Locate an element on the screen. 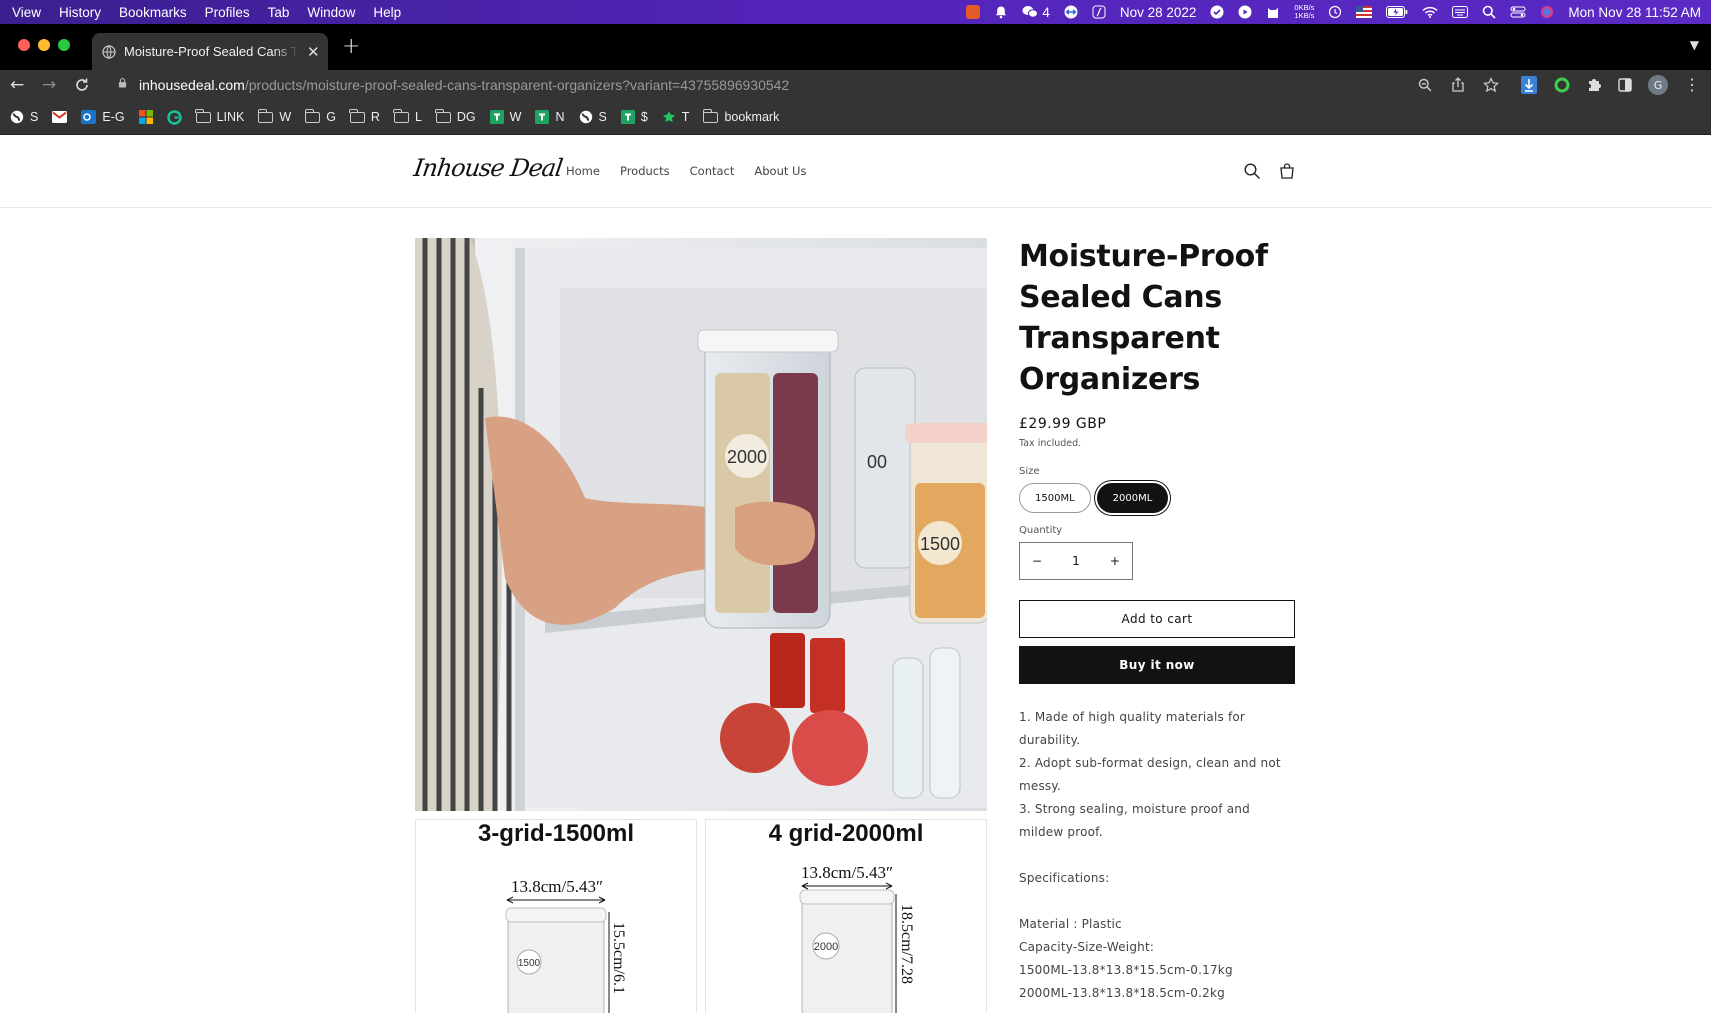 This screenshot has height=1013, width=1711. size-option-2000ml: 2000ML is located at coordinates (1132, 498).